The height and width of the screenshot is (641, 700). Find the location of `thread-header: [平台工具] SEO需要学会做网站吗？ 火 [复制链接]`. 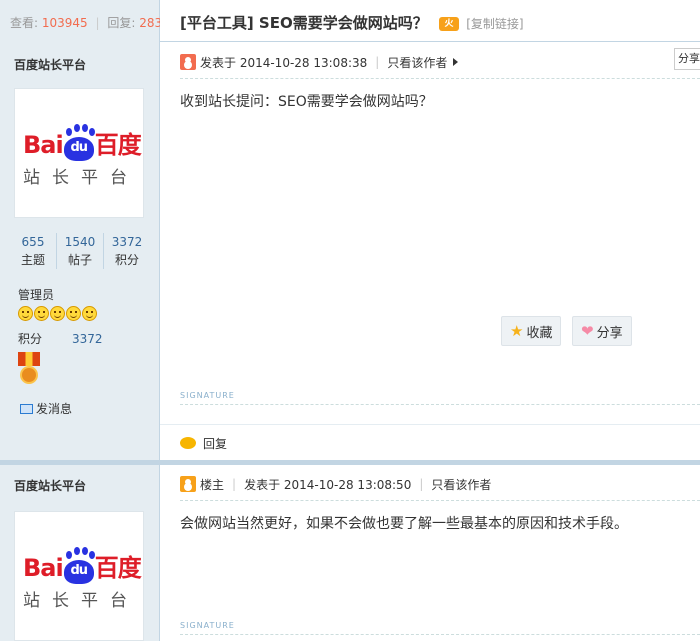

thread-header: [平台工具] SEO需要学会做网站吗？ 火 [复制链接] is located at coordinates (430, 21).